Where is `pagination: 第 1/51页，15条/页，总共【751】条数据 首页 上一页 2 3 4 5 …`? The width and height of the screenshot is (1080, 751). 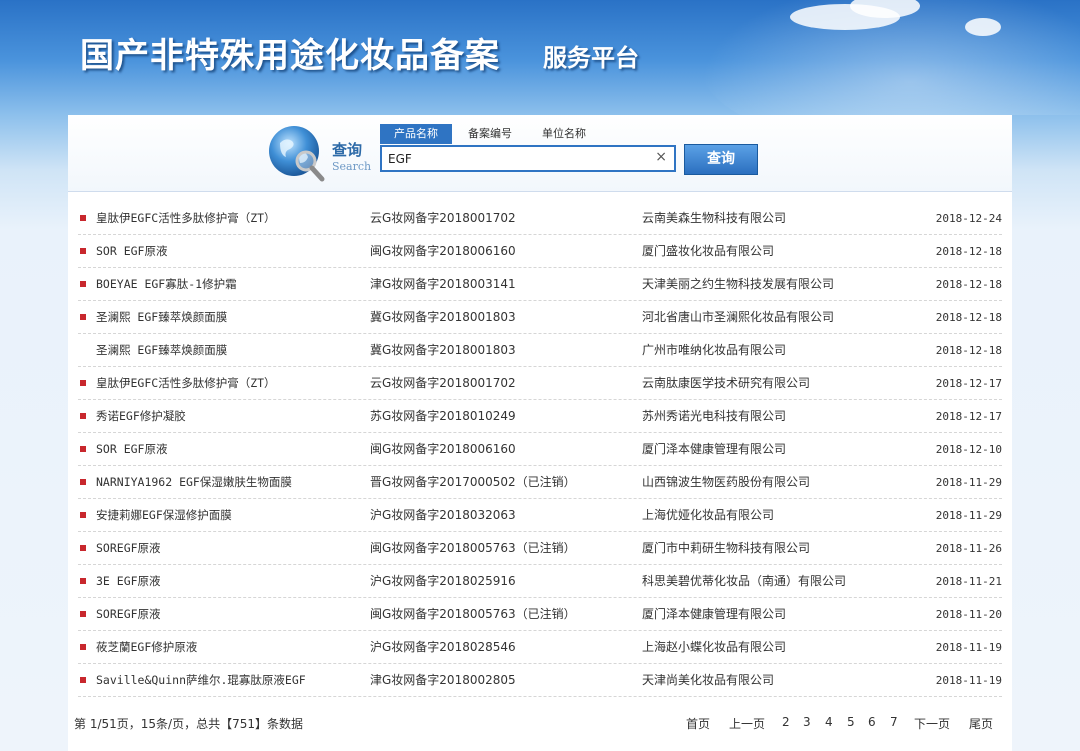
pagination: 第 1/51页，15条/页，总共【751】条数据 首页 上一页 2 3 4 5 … is located at coordinates (540, 724).